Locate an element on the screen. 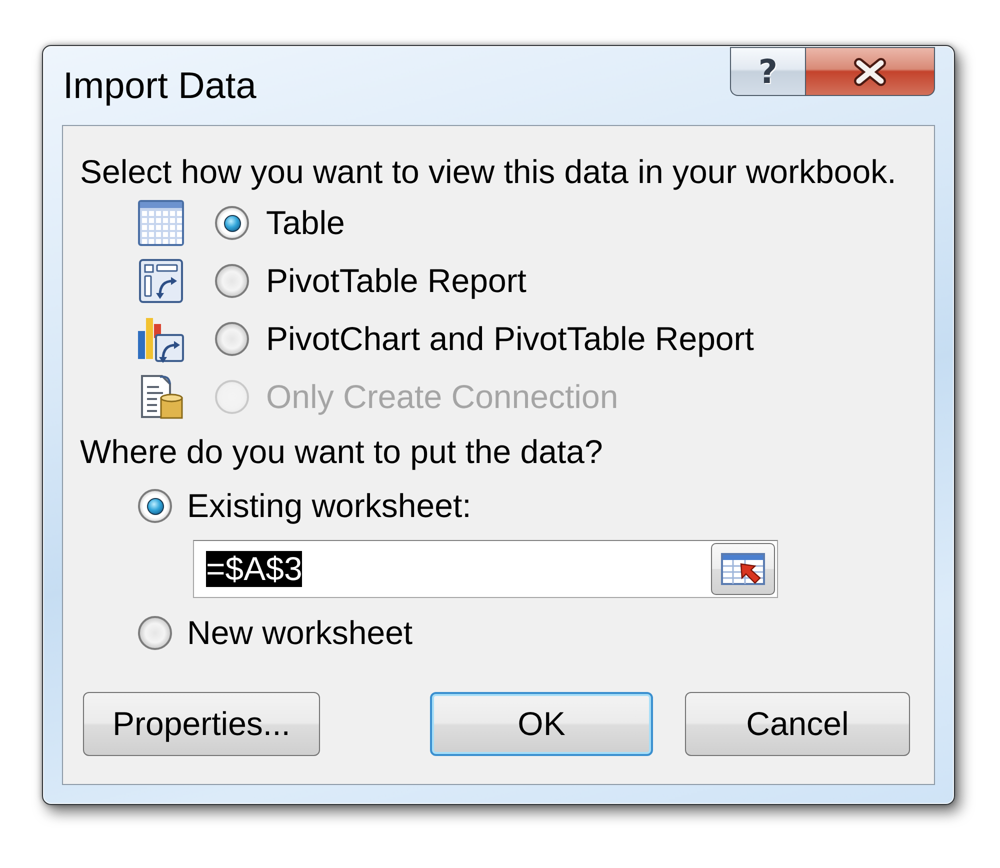 This screenshot has width=1000, height=868. close-icon is located at coordinates (870, 72).